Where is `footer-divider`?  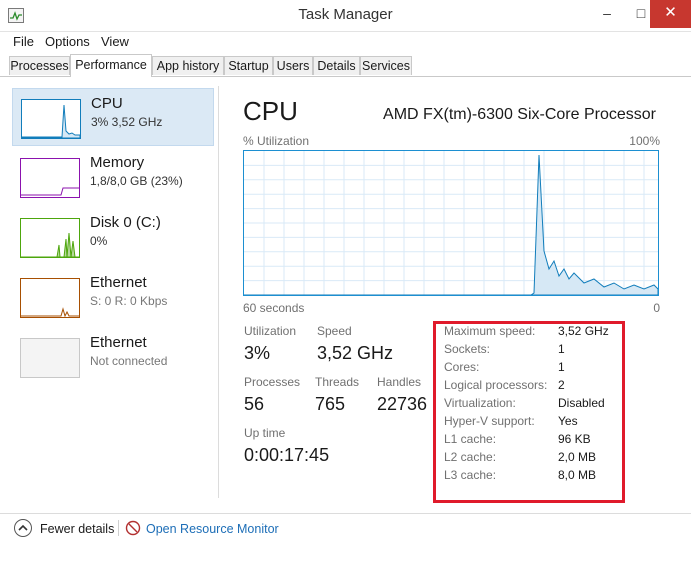 footer-divider is located at coordinates (118, 528).